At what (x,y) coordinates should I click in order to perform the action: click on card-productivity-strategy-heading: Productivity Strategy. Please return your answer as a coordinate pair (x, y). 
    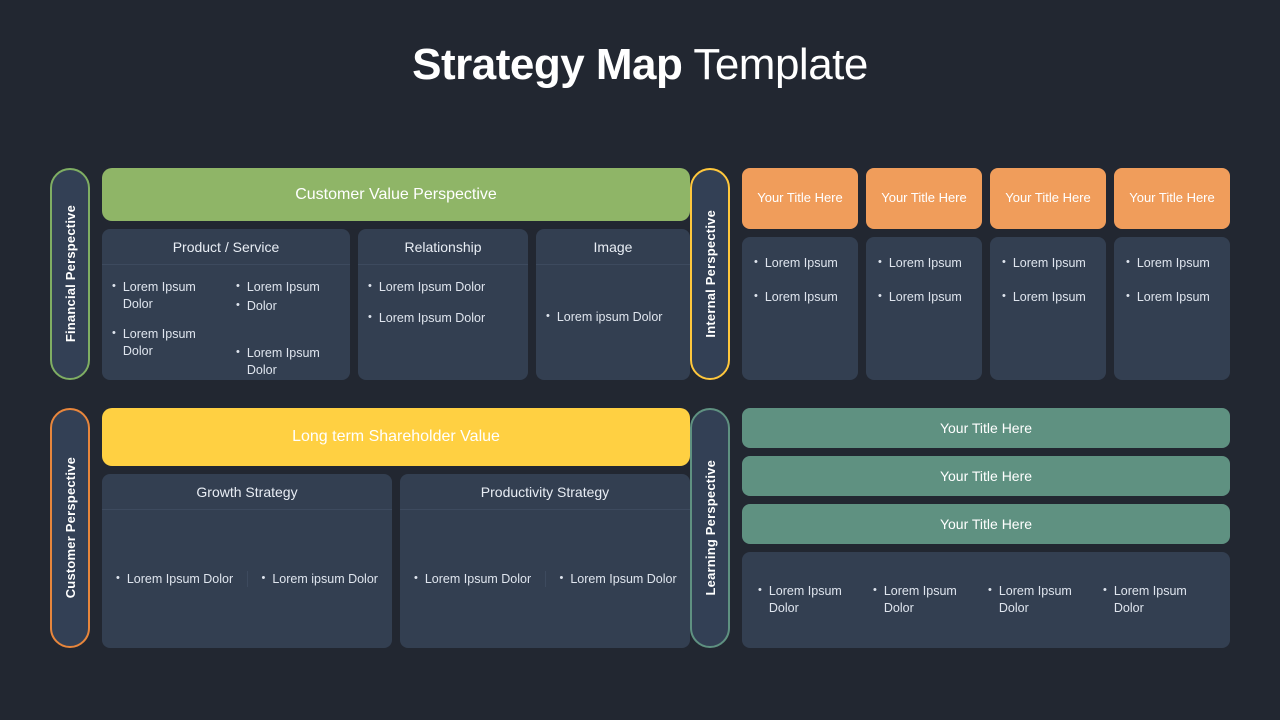
    Looking at the image, I should click on (545, 492).